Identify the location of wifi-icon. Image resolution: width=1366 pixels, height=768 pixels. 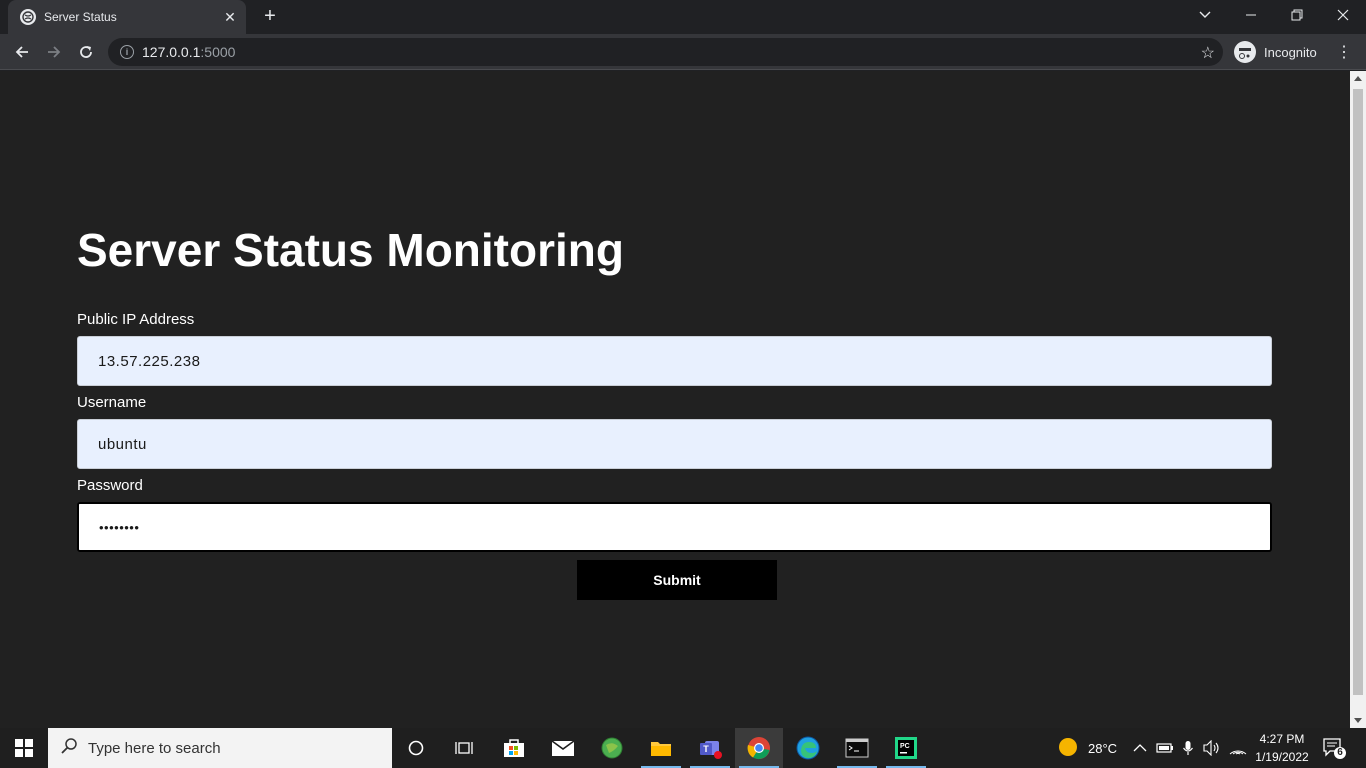
(1238, 748).